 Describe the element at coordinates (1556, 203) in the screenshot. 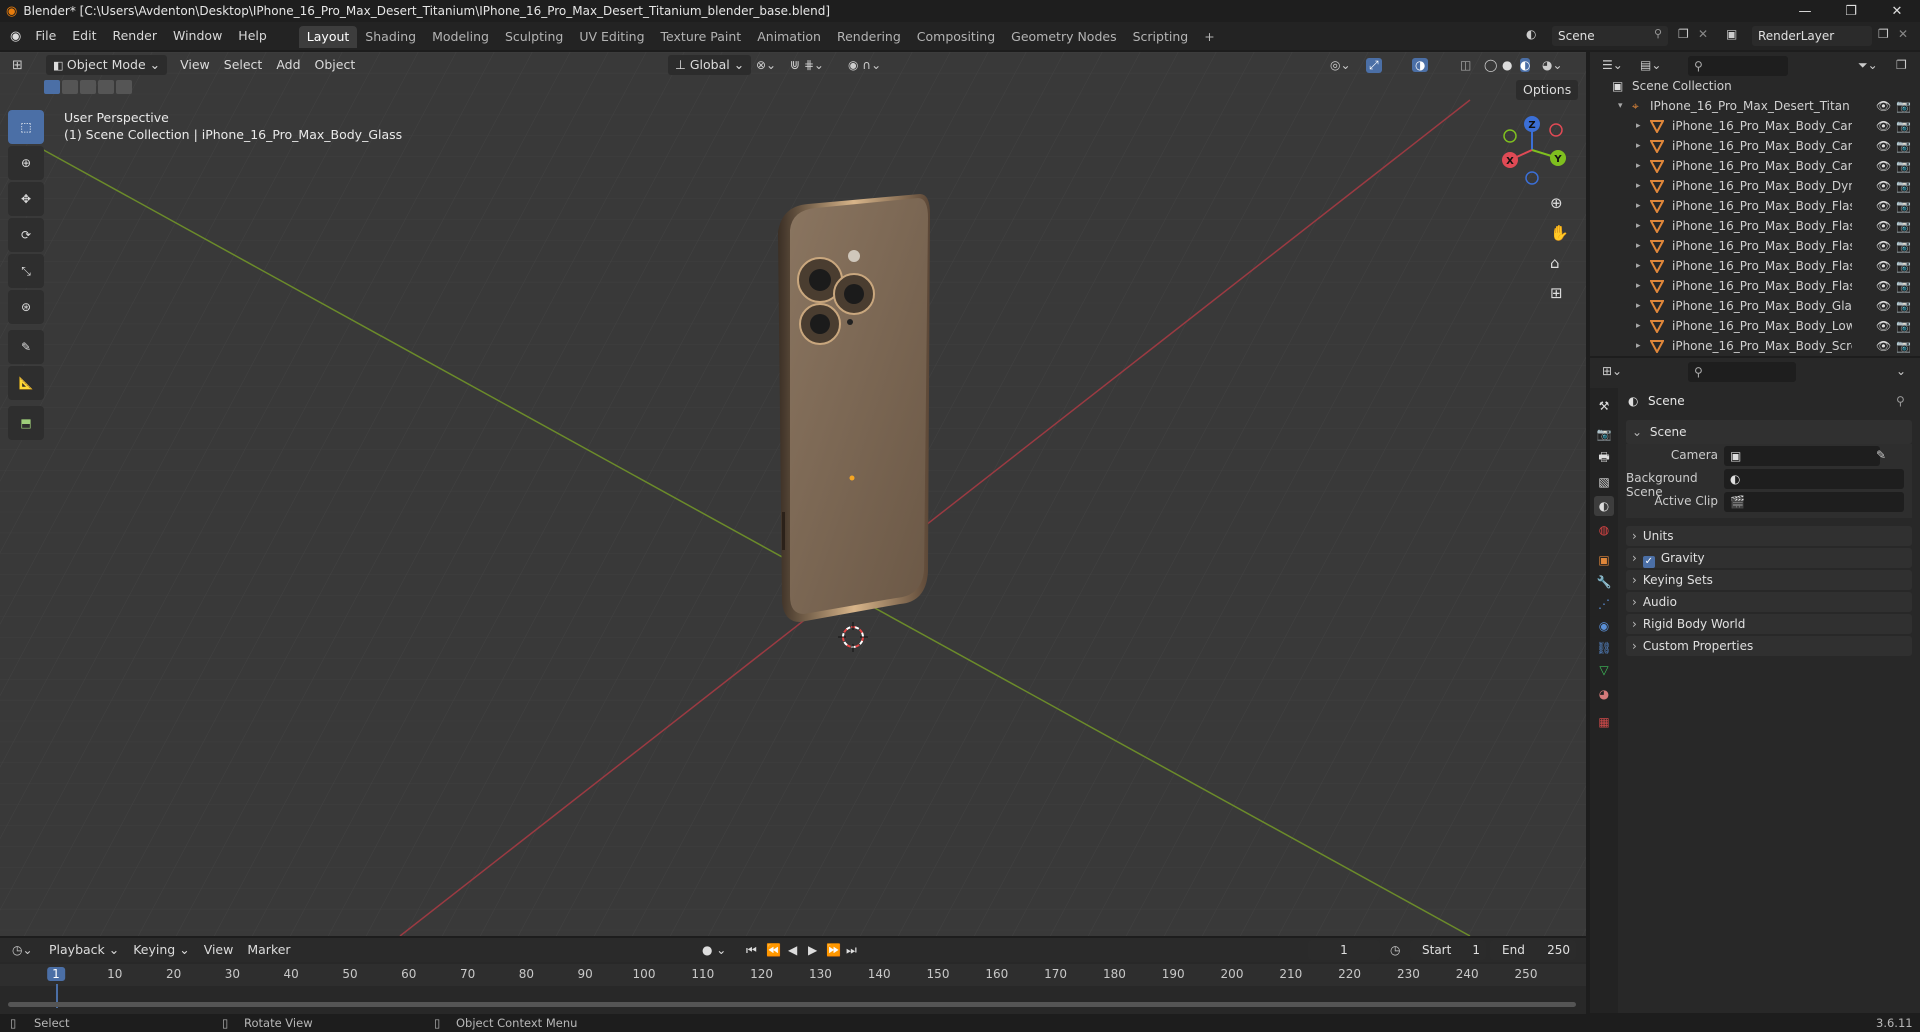

I see `zoom-icon: ⊕` at that location.